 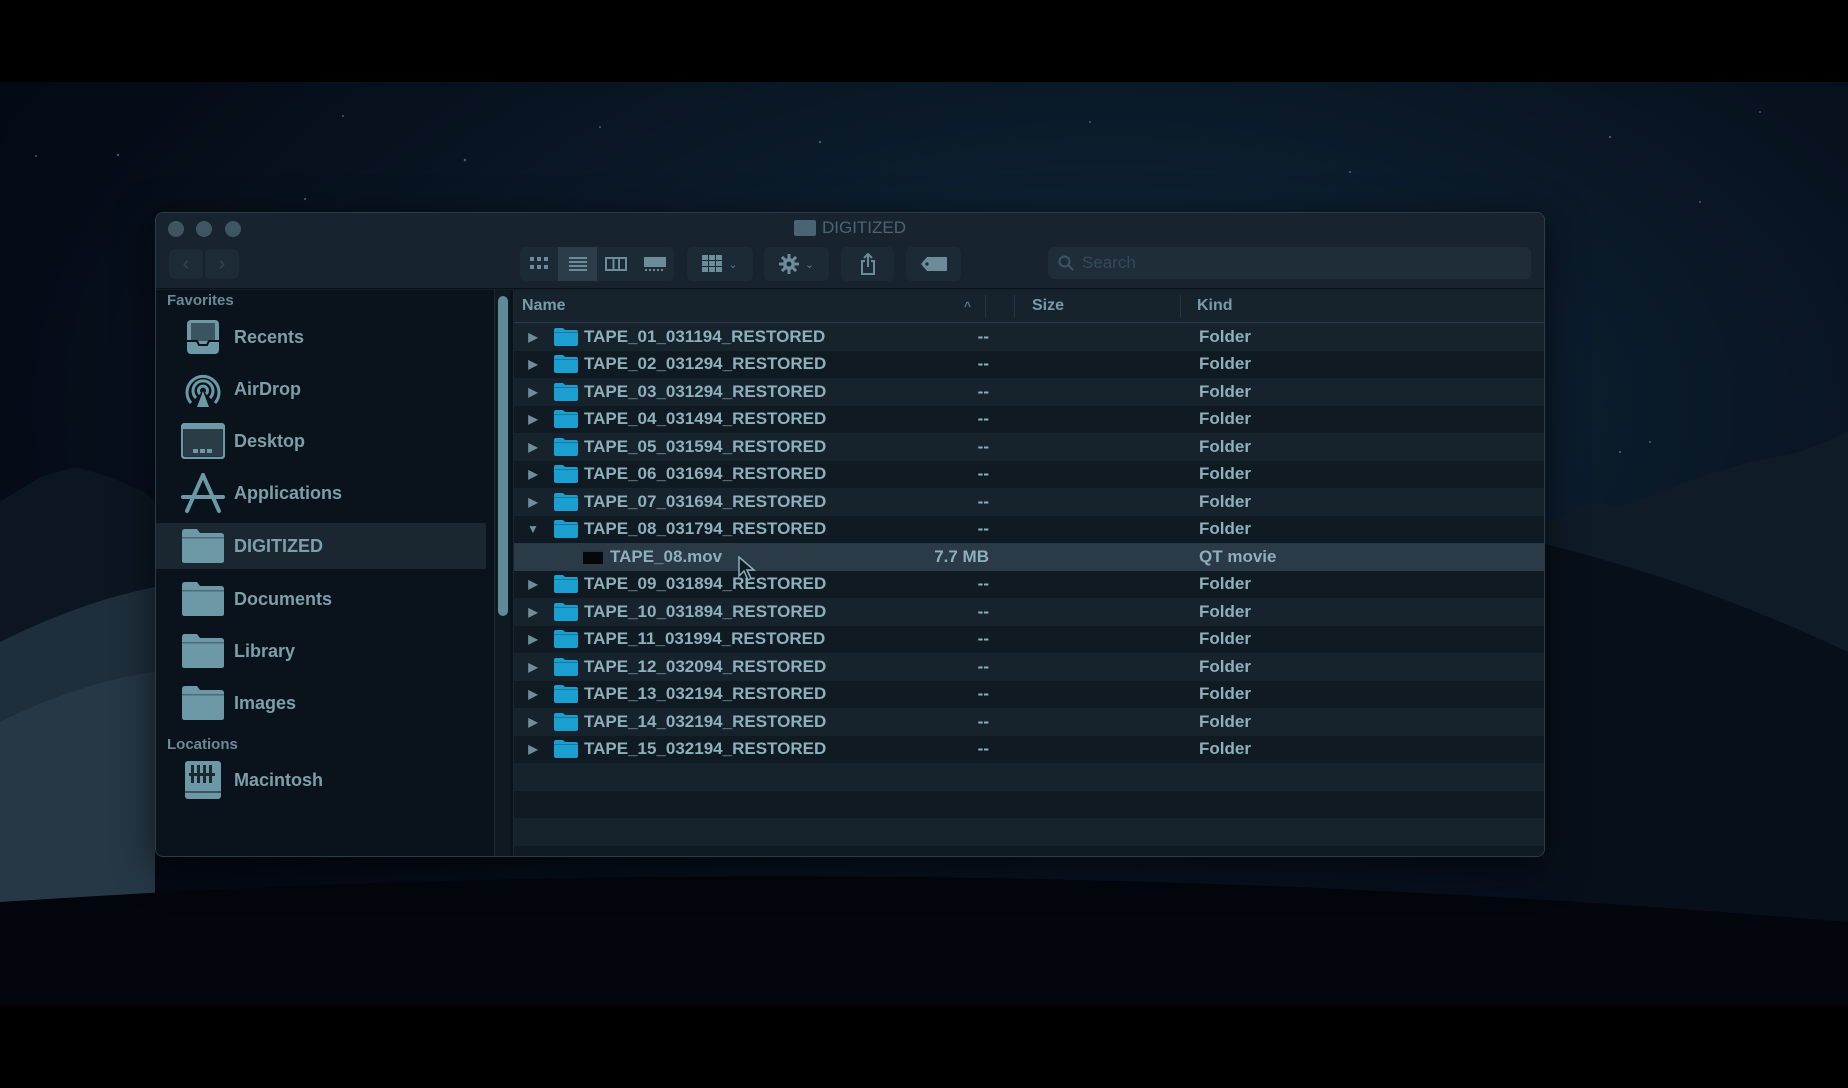 What do you see at coordinates (1029, 584) in the screenshot?
I see `folder-row: ▶ TAPE_09_031894_RESTORED -- Folder` at bounding box center [1029, 584].